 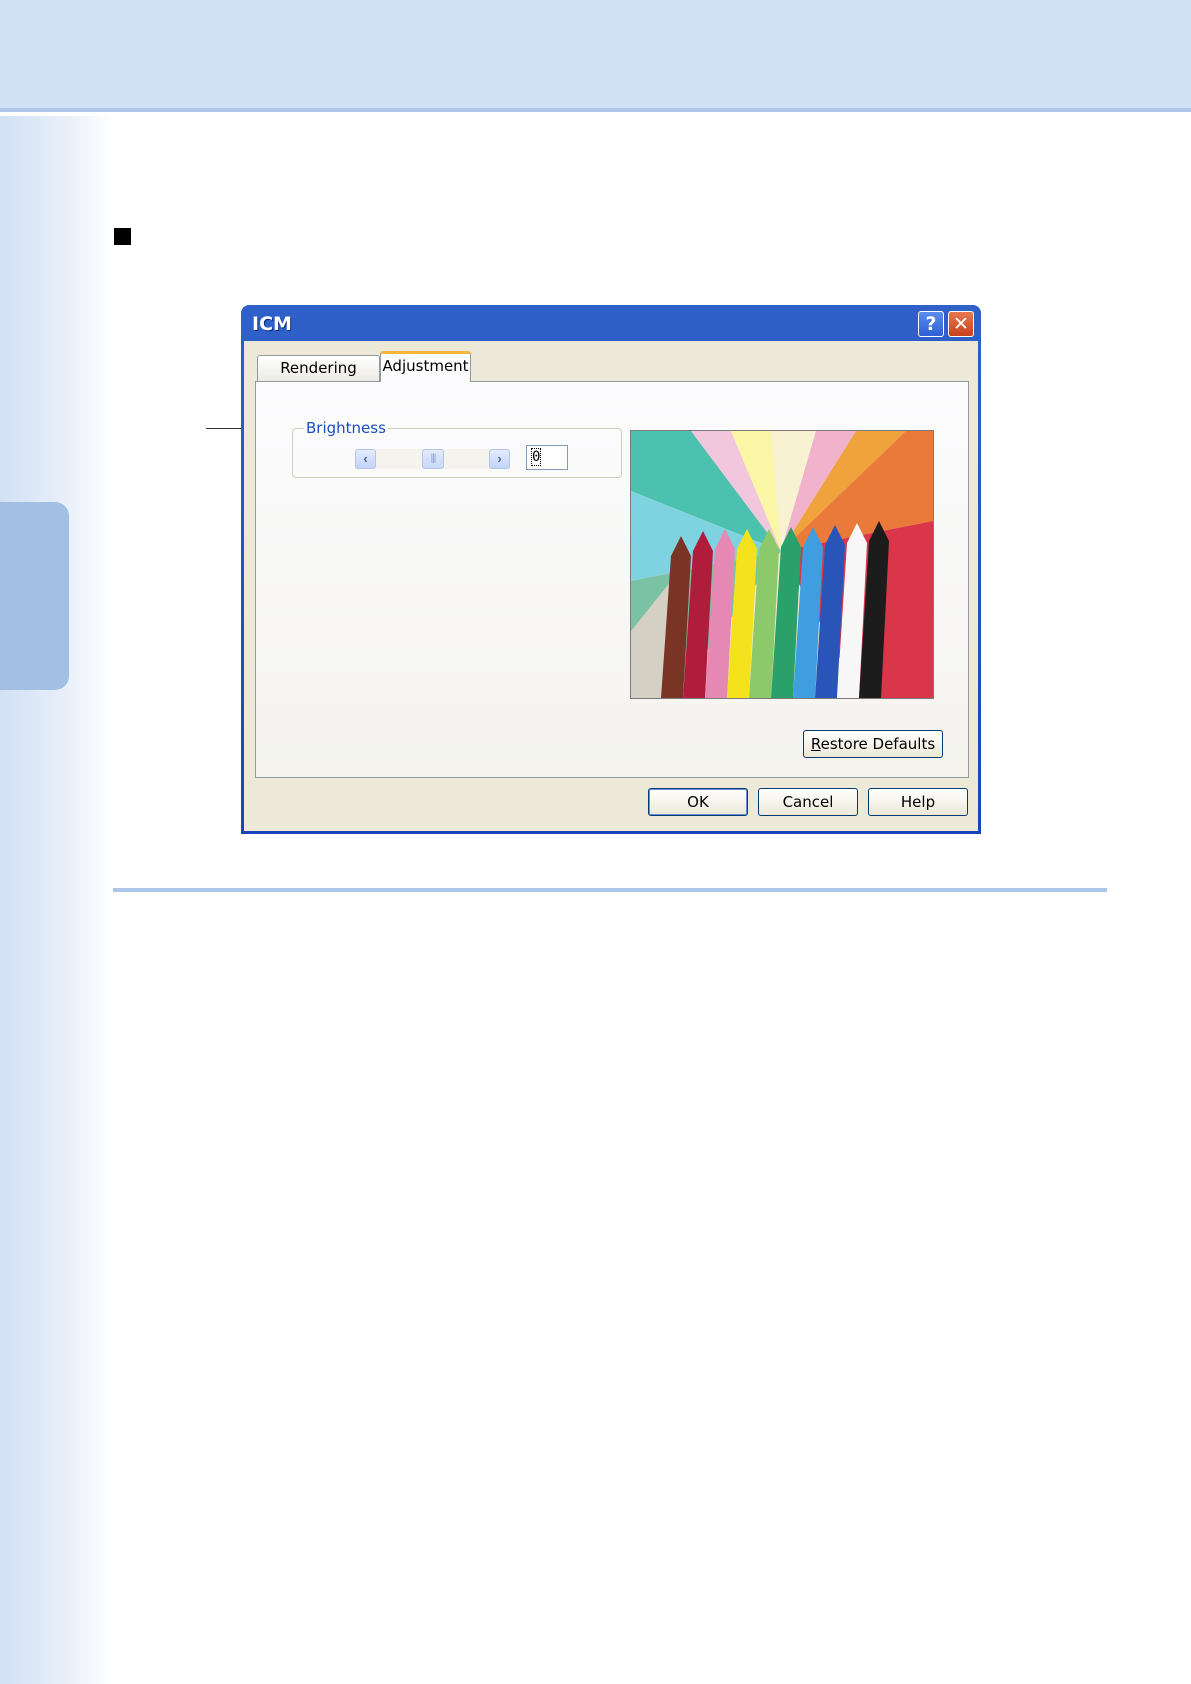 What do you see at coordinates (499, 459) in the screenshot?
I see `chevron-right-icon: ›` at bounding box center [499, 459].